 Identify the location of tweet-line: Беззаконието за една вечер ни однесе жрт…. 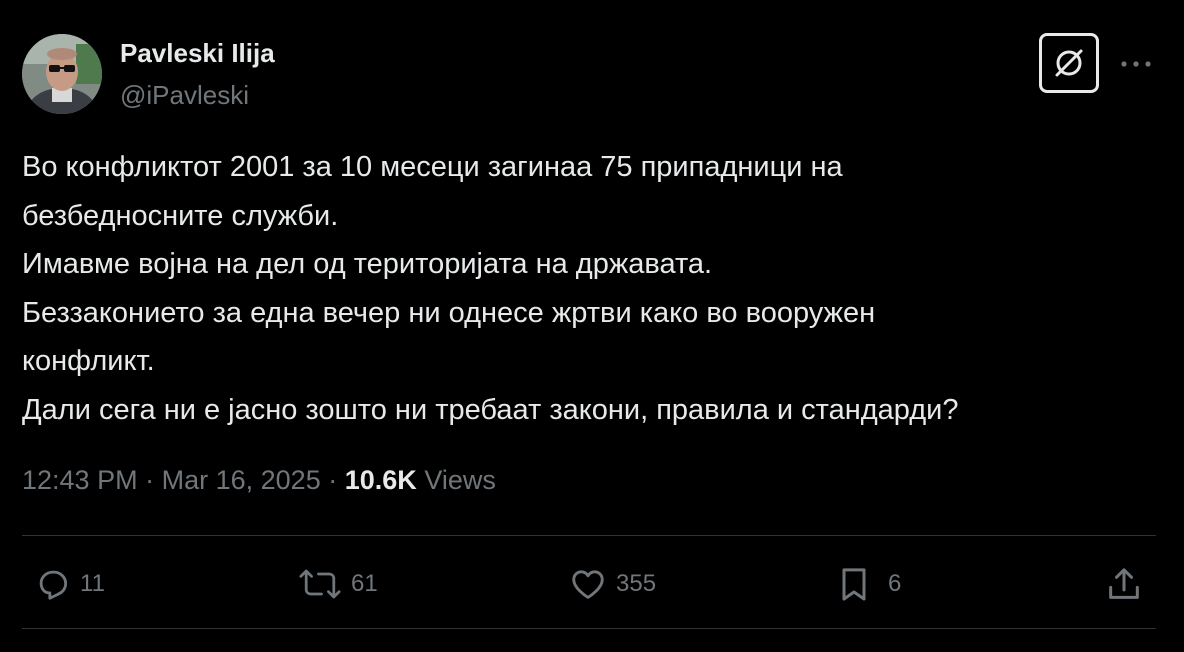
(449, 312).